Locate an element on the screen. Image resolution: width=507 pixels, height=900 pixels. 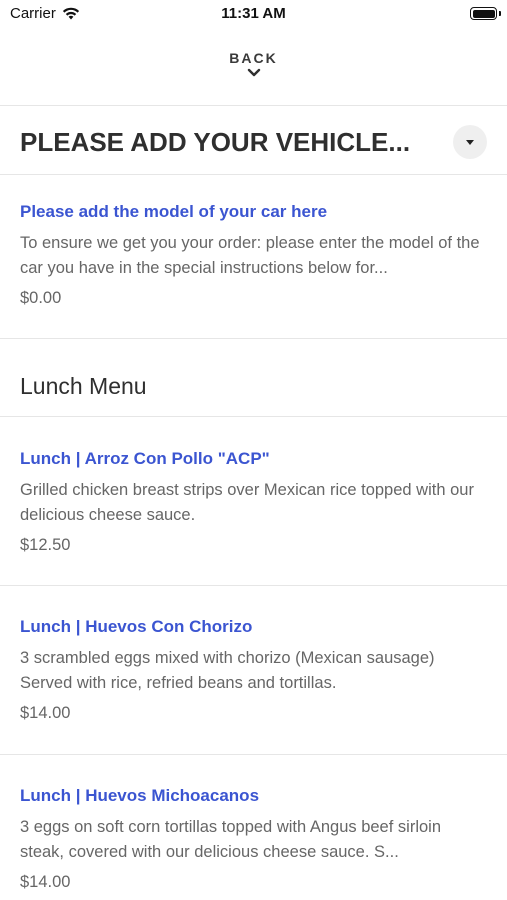
section-dropdown-button is located at coordinates (470, 142).